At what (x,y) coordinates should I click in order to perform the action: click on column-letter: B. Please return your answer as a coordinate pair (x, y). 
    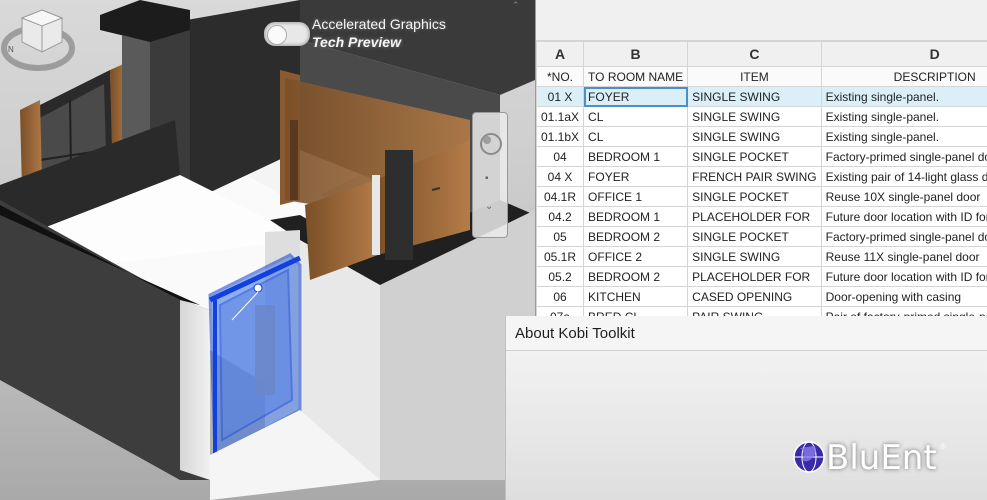
    Looking at the image, I should click on (636, 54).